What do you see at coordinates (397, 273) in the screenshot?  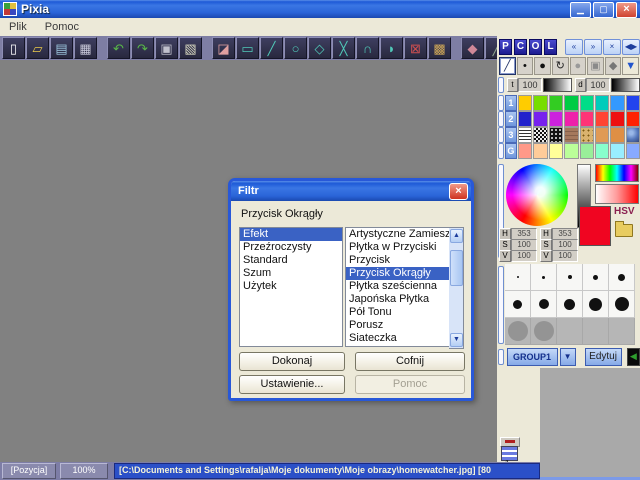 I see `filter-item: Przycisk Okrągły` at bounding box center [397, 273].